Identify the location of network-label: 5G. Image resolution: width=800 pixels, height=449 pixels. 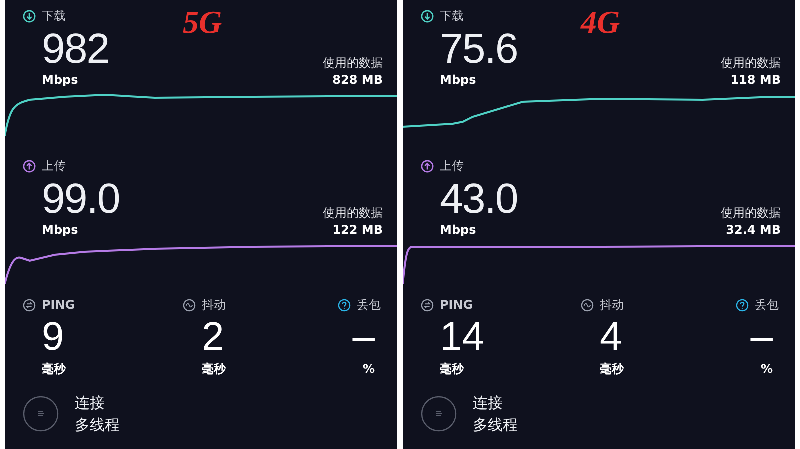
(202, 22).